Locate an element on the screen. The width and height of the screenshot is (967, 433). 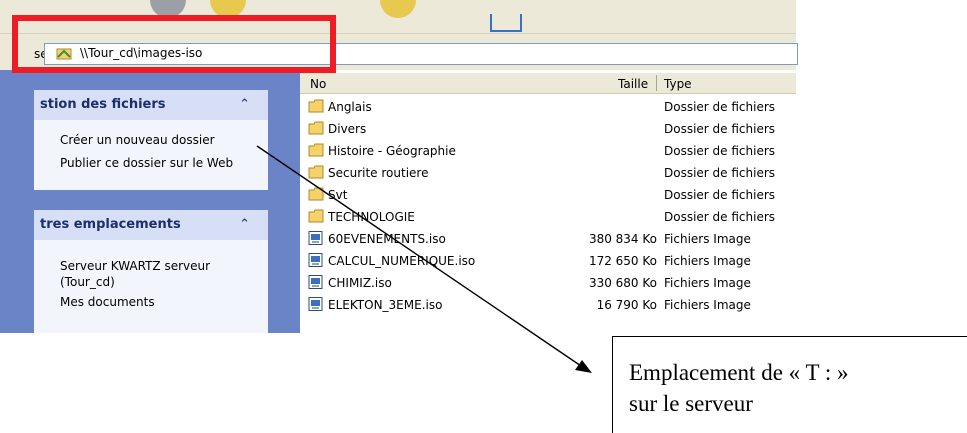
file-row: Divers Dossier de fichiers is located at coordinates (548, 129).